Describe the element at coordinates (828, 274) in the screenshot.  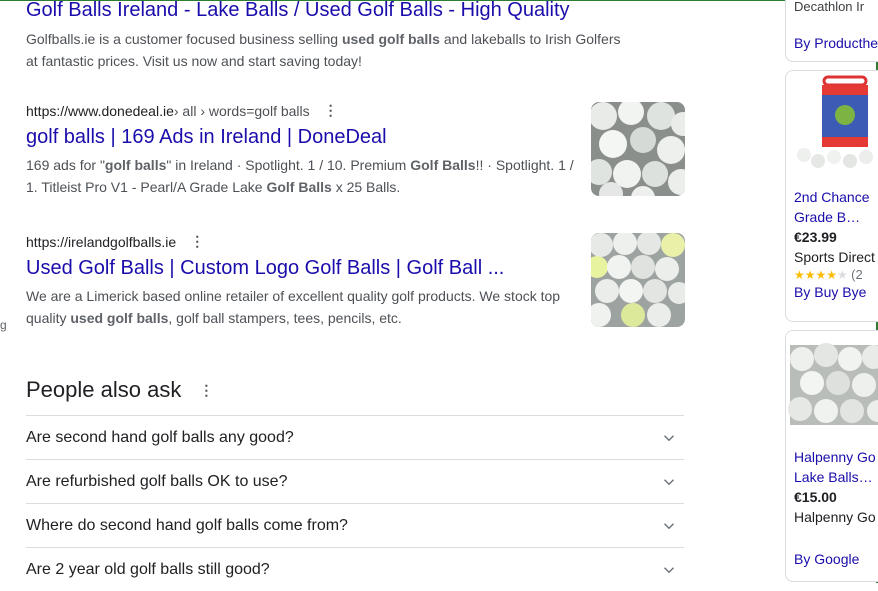
I see `rating-stars: ★★★★★ (2` at that location.